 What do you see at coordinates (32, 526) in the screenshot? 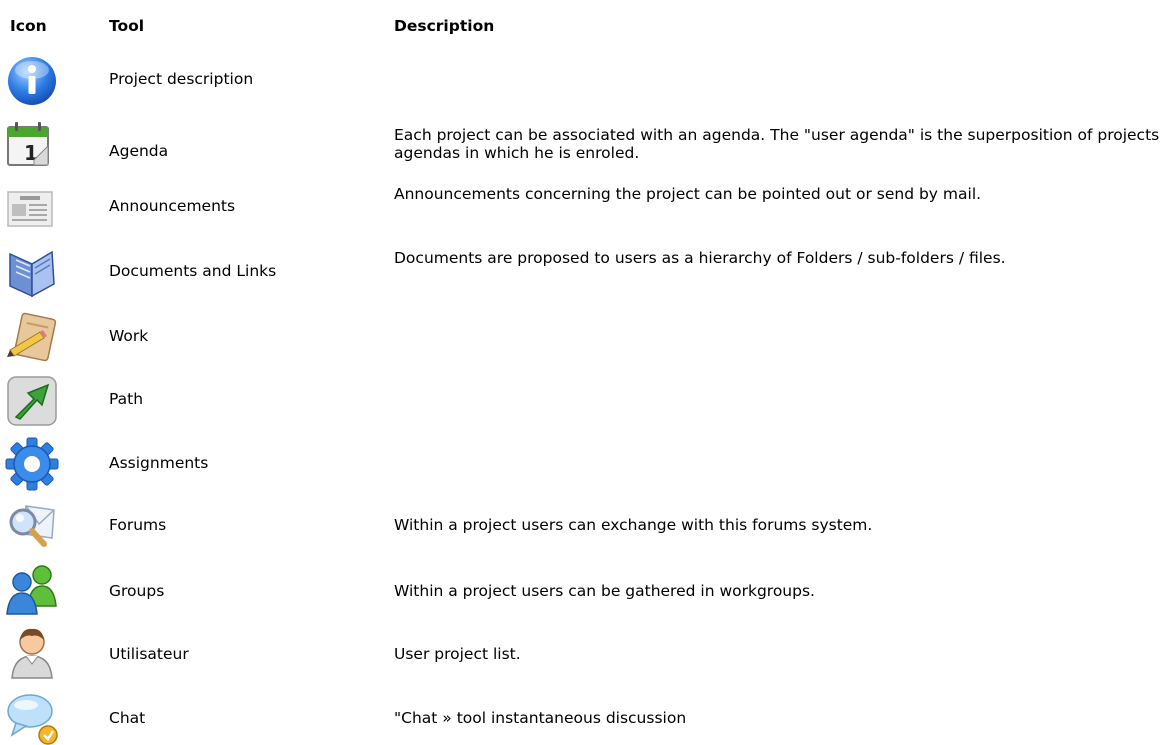
I see `magnifier-envelope-icon` at bounding box center [32, 526].